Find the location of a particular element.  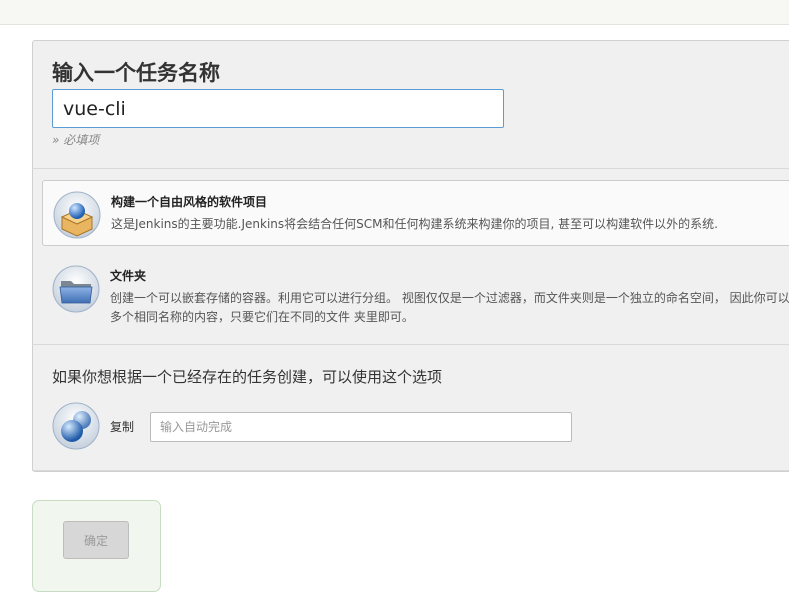

copy-from-input is located at coordinates (361, 427).